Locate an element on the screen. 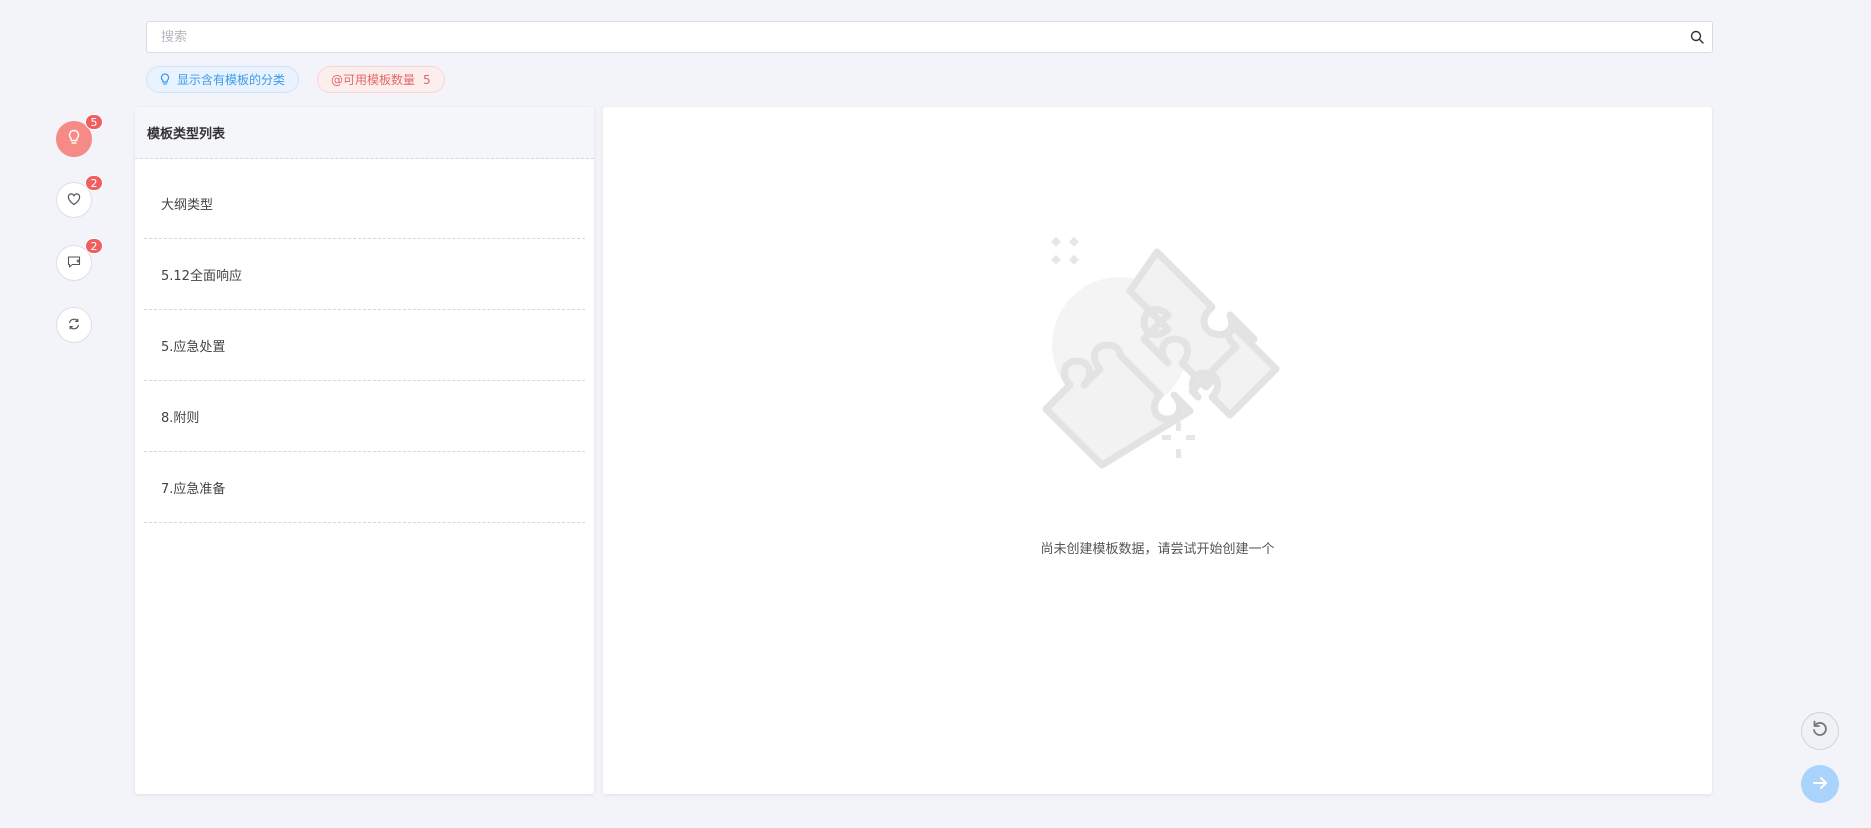 This screenshot has height=828, width=1871. list-item: 7.应急准备 is located at coordinates (364, 487).